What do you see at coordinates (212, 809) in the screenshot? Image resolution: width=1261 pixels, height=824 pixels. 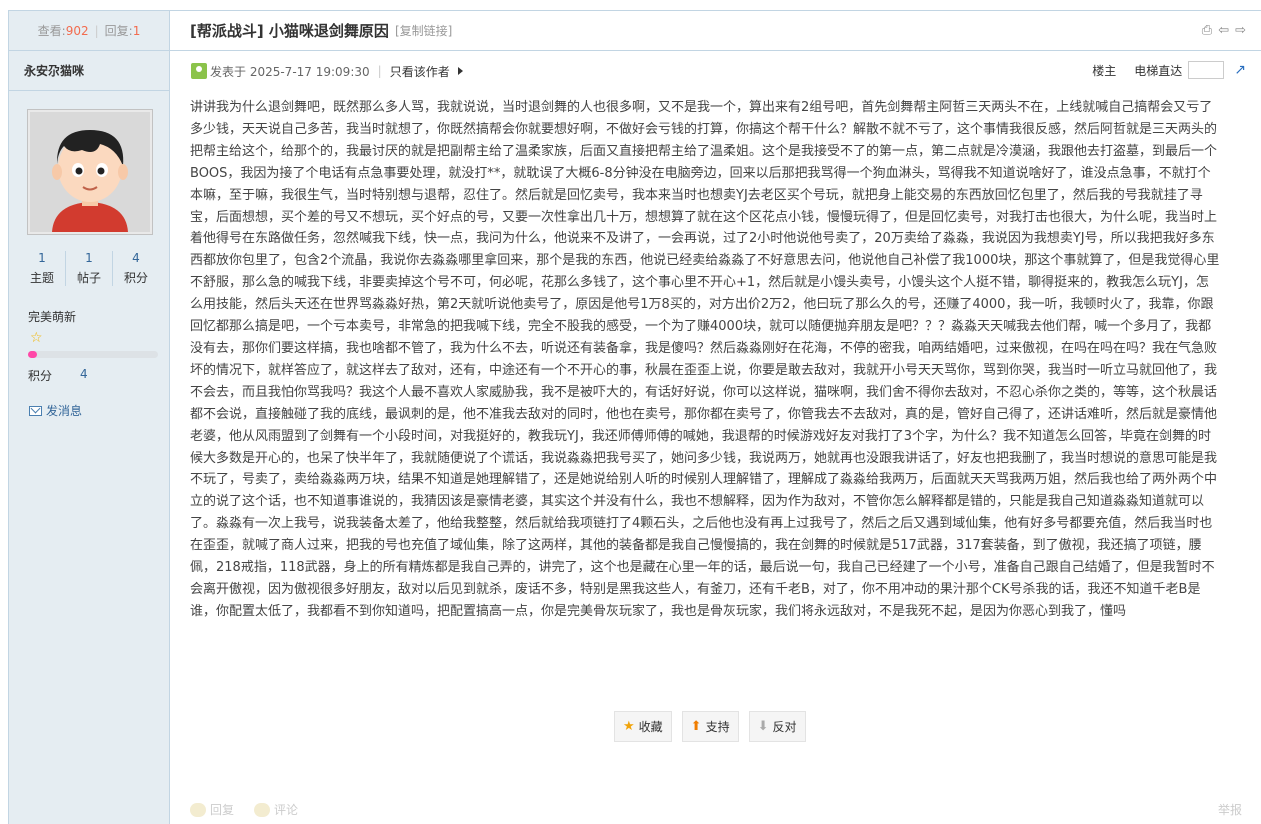 I see `reply-link: 回复` at bounding box center [212, 809].